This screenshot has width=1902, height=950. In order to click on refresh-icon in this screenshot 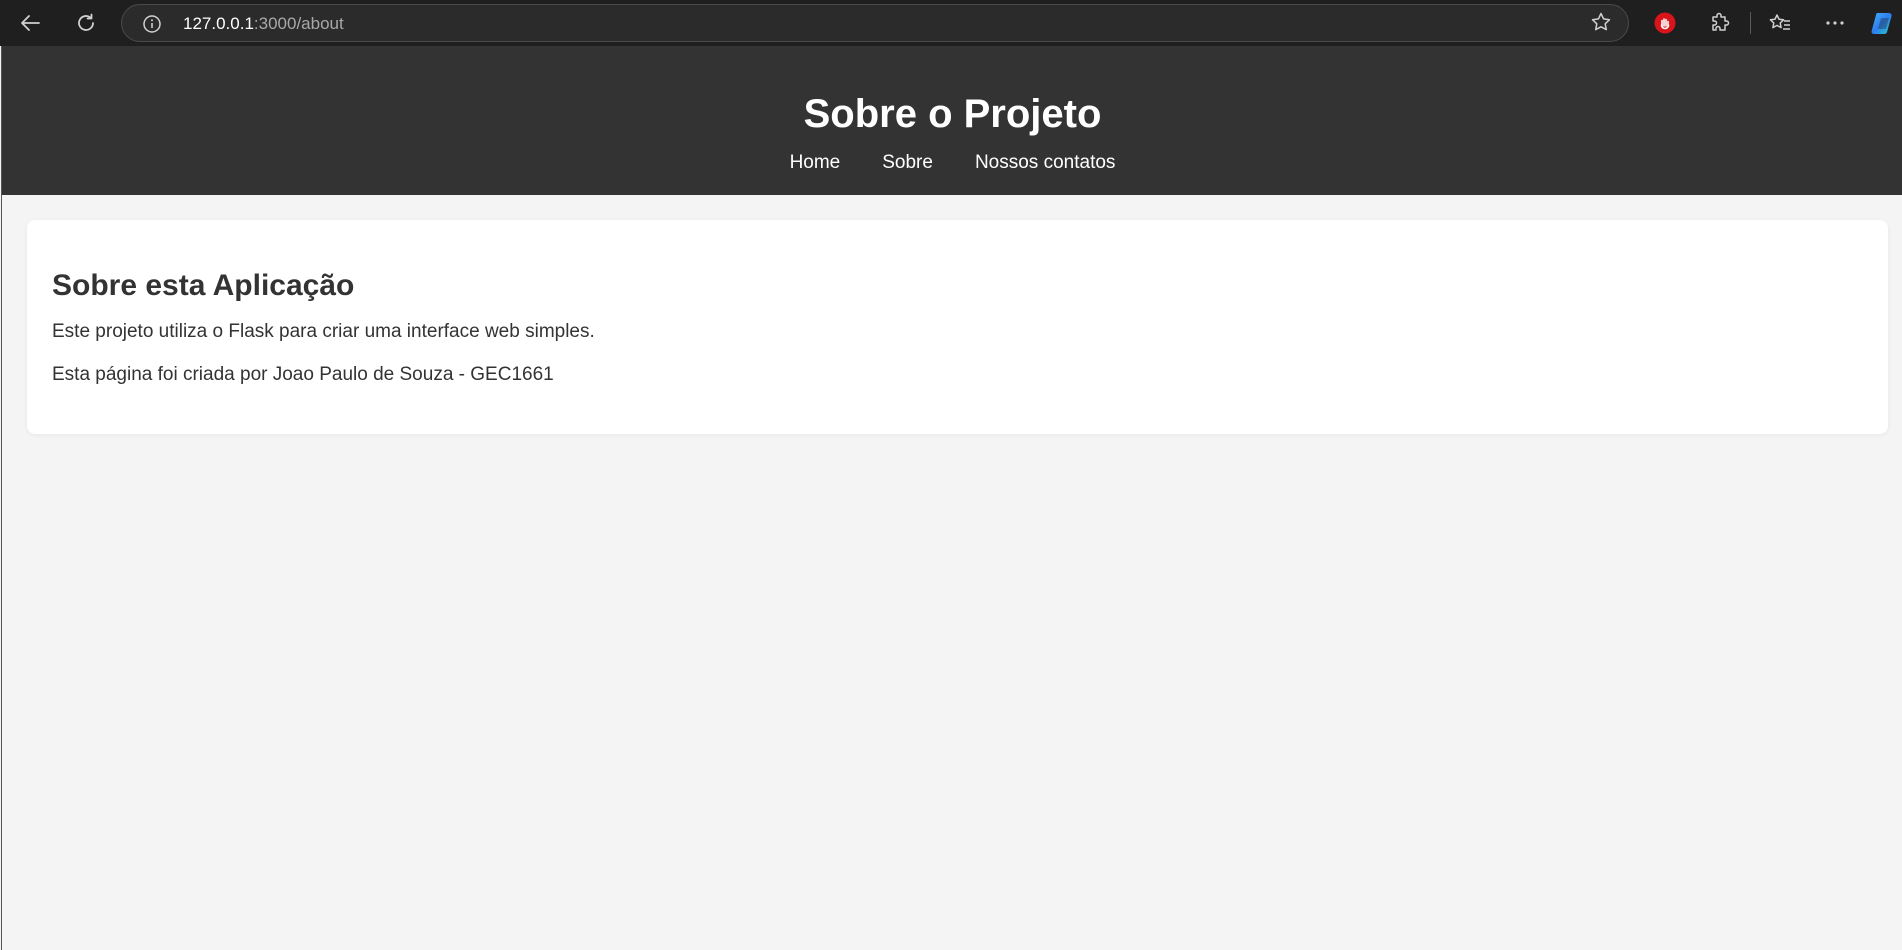, I will do `click(86, 23)`.